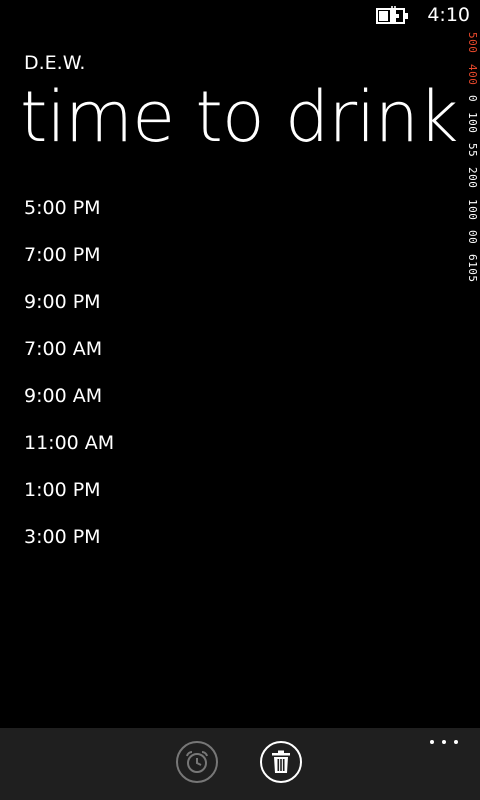 Image resolution: width=480 pixels, height=800 pixels. What do you see at coordinates (472, 43) in the screenshot?
I see `counter-segment: 500` at bounding box center [472, 43].